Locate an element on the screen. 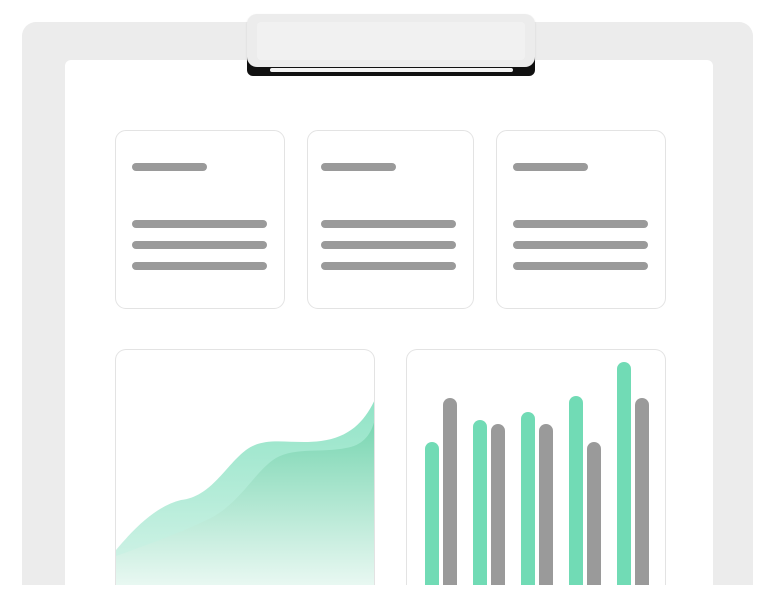  clipboard-clip-face is located at coordinates (391, 41).